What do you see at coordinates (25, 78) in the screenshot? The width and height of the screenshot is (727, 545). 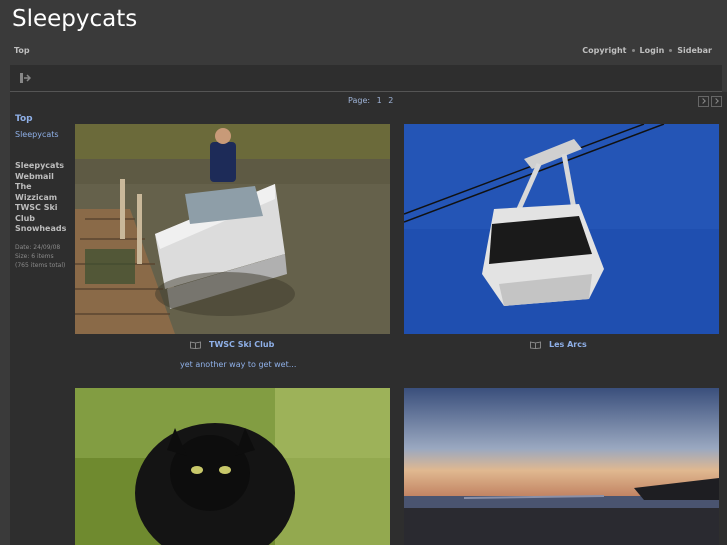 I see `exit-icon` at bounding box center [25, 78].